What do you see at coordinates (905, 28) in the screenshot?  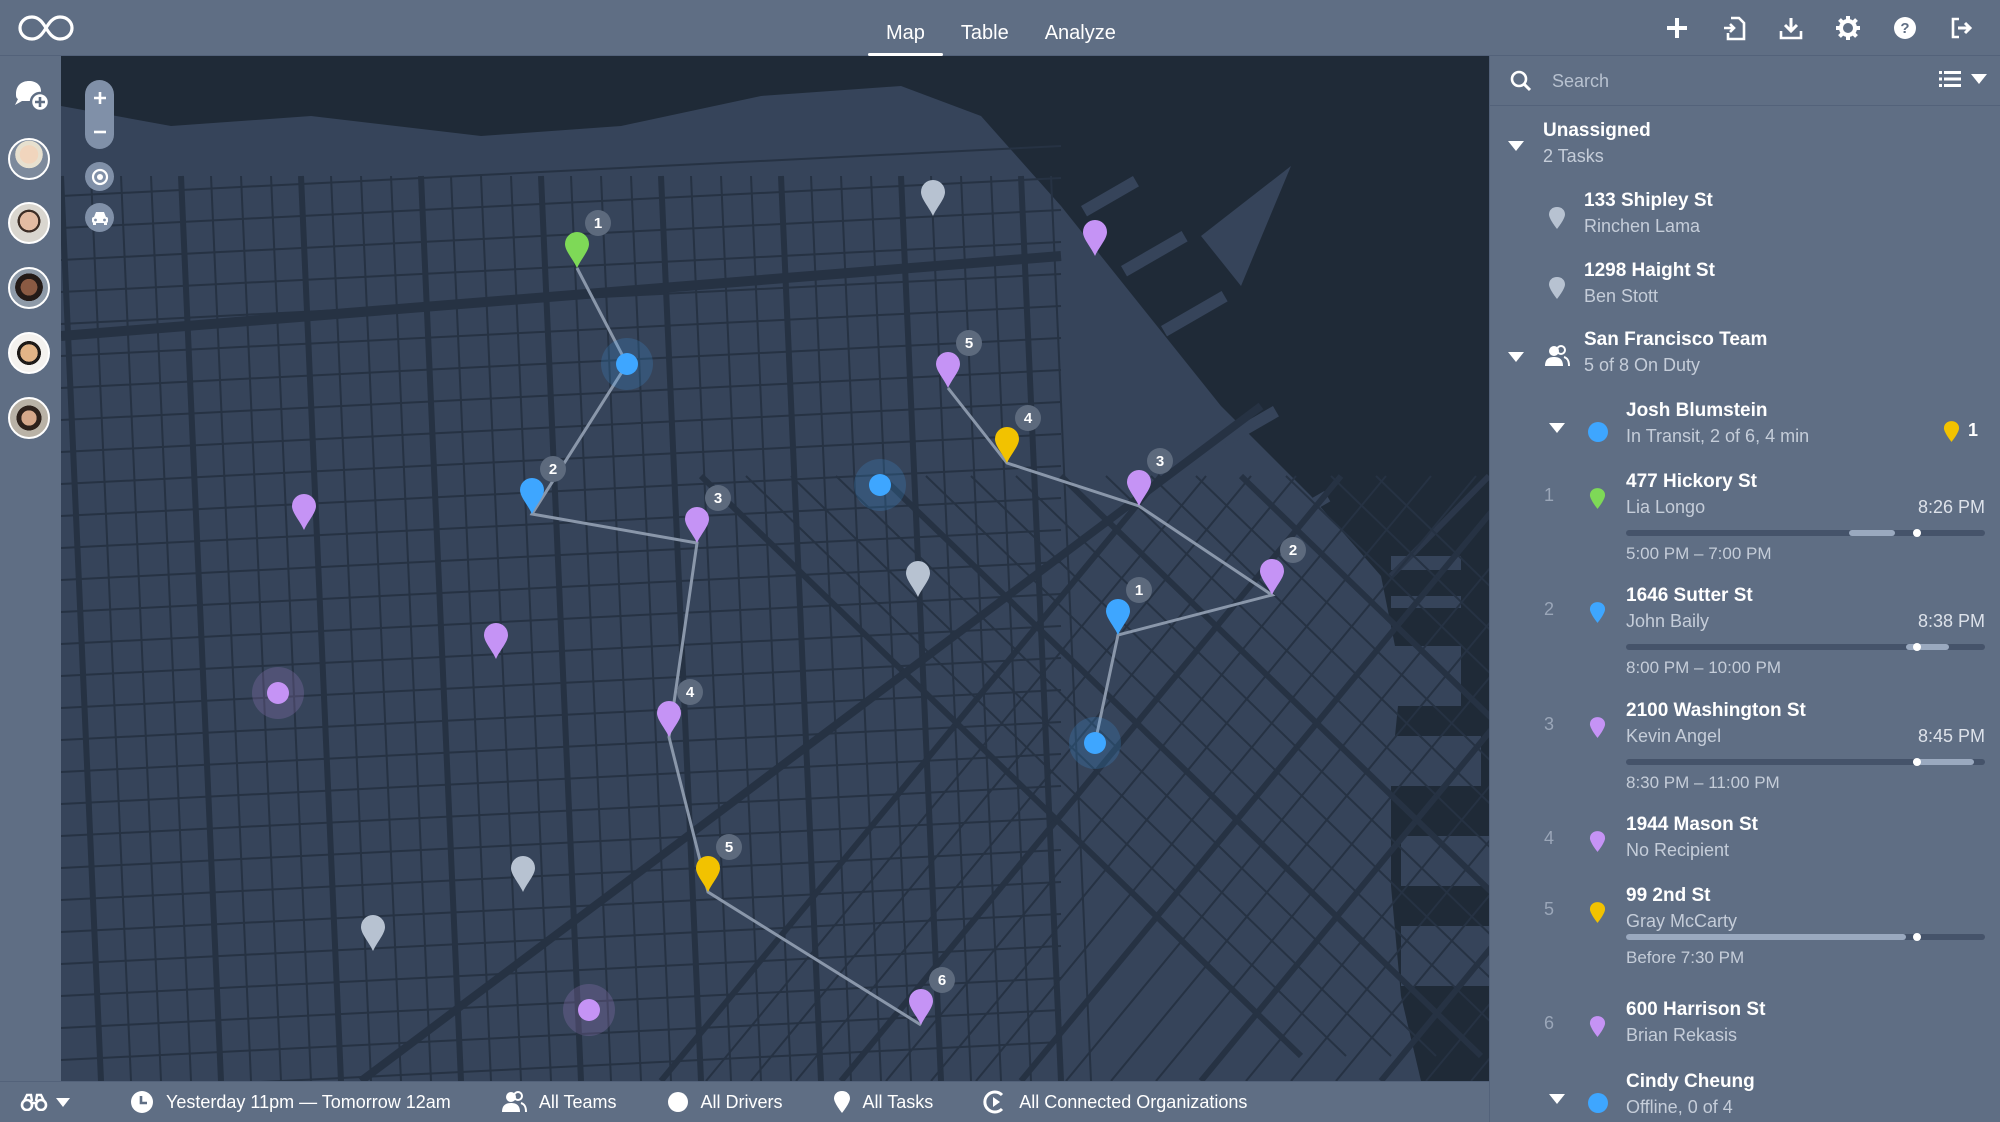 I see `tab-map: Map` at bounding box center [905, 28].